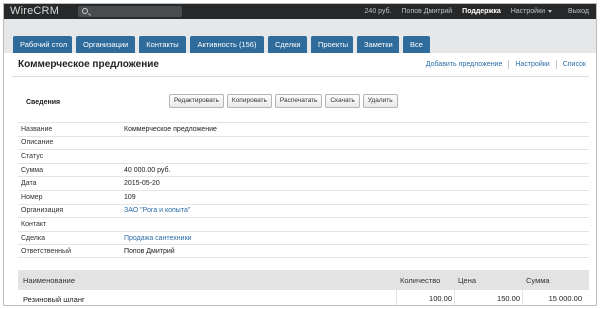 Image resolution: width=600 pixels, height=309 pixels. What do you see at coordinates (34, 224) in the screenshot?
I see `detail-label: Контакт` at bounding box center [34, 224].